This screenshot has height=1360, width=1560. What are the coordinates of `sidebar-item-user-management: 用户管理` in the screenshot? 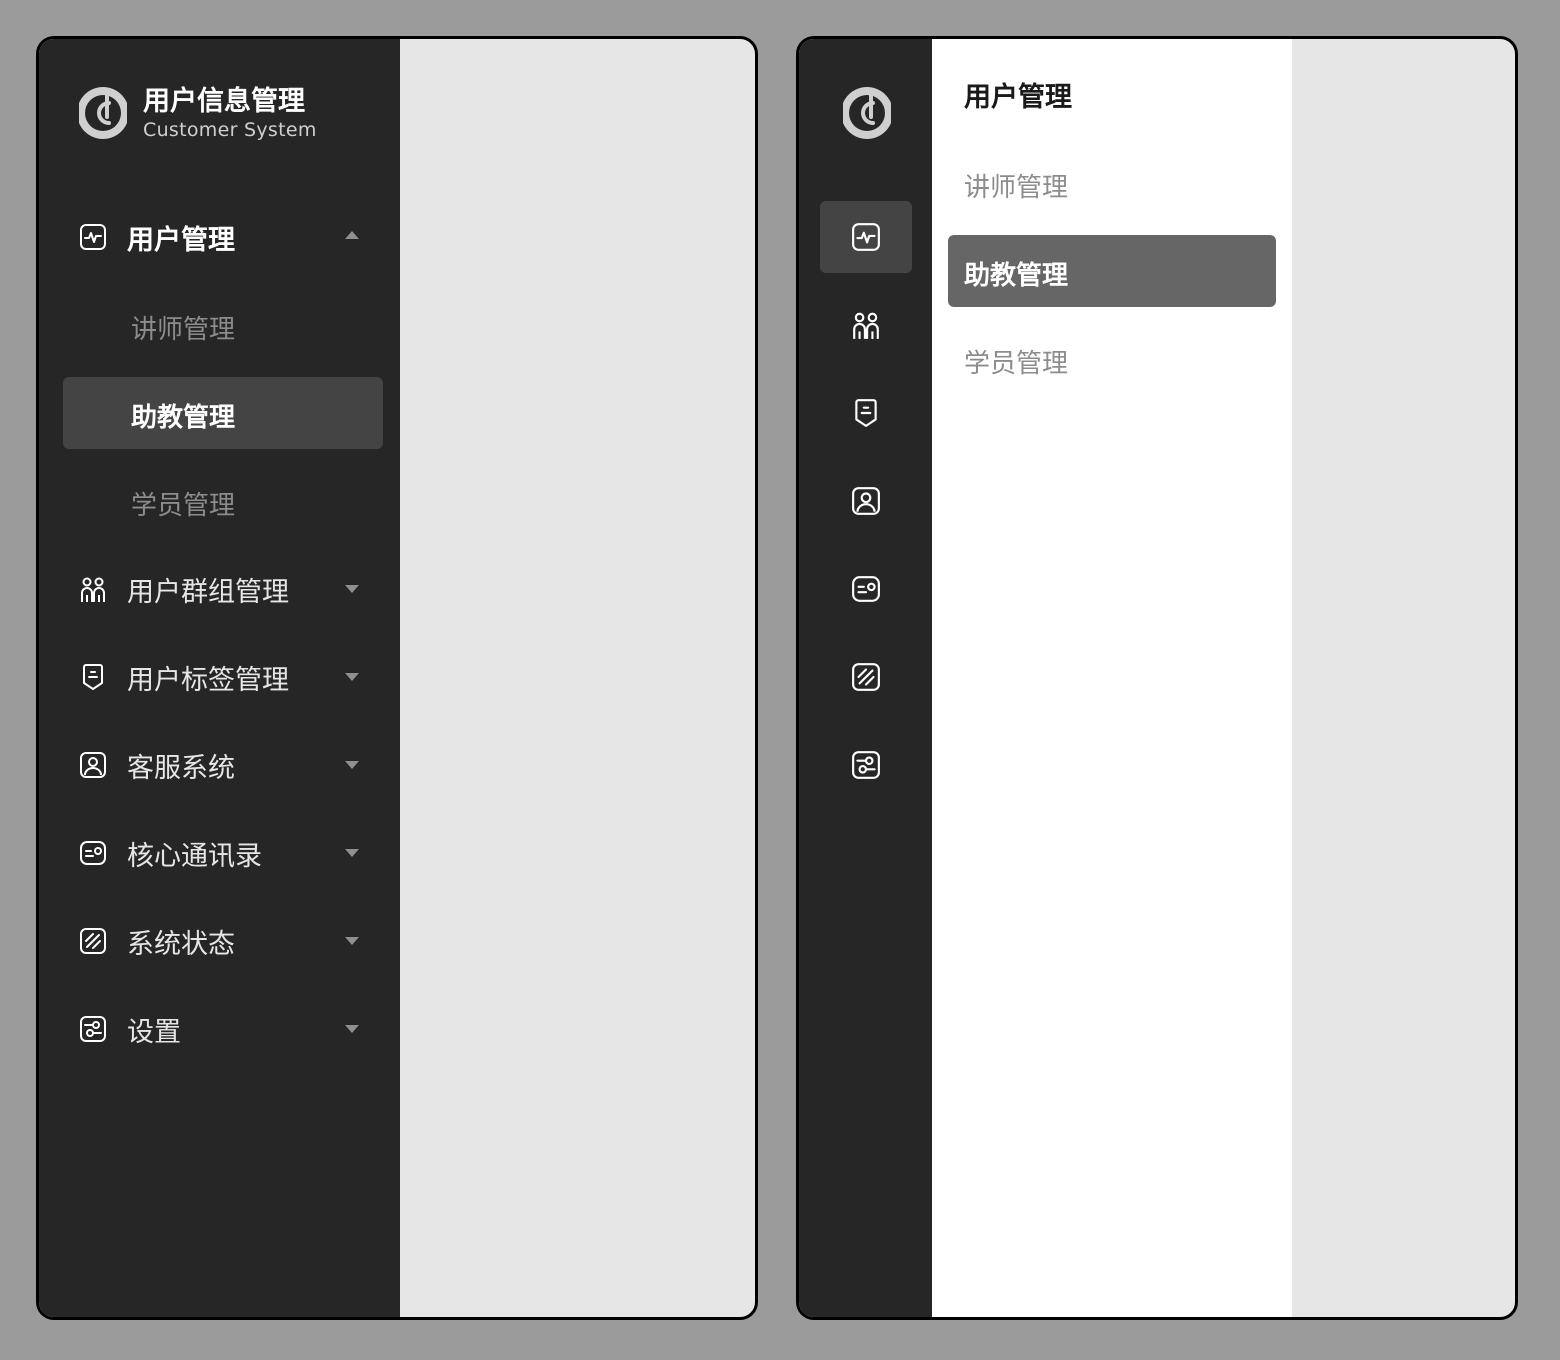 It's located at (223, 237).